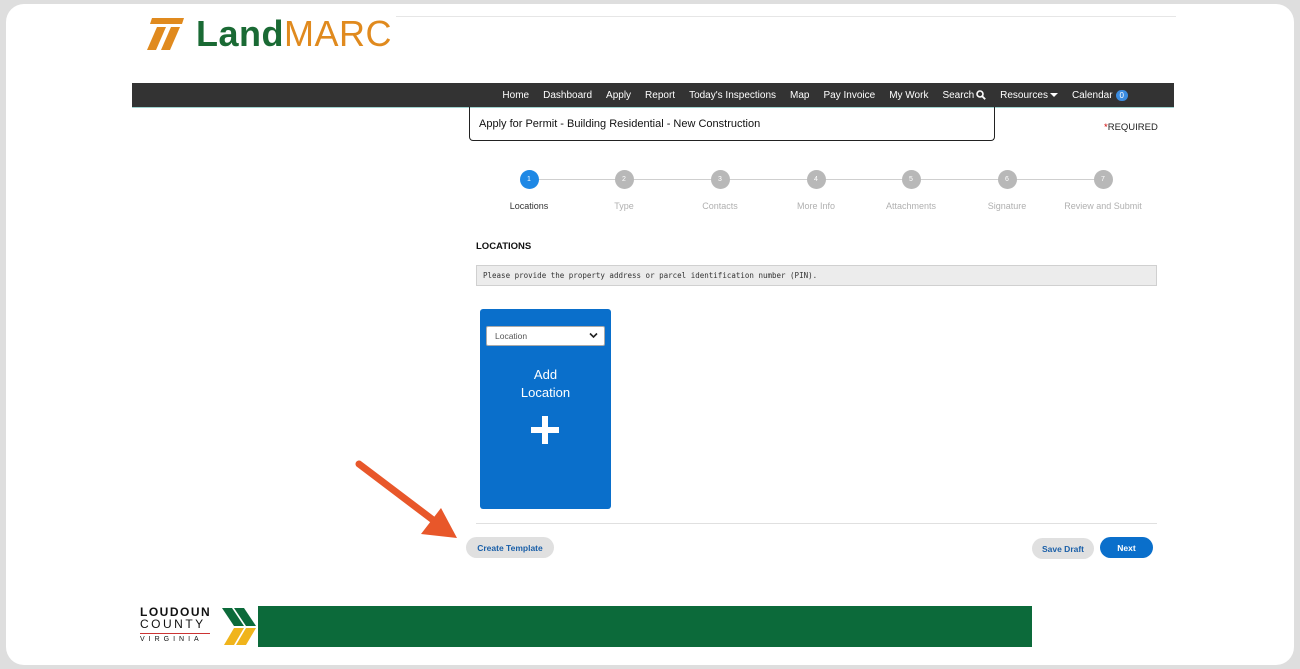  What do you see at coordinates (1063, 548) in the screenshot?
I see `save-draft-button: Save Draft` at bounding box center [1063, 548].